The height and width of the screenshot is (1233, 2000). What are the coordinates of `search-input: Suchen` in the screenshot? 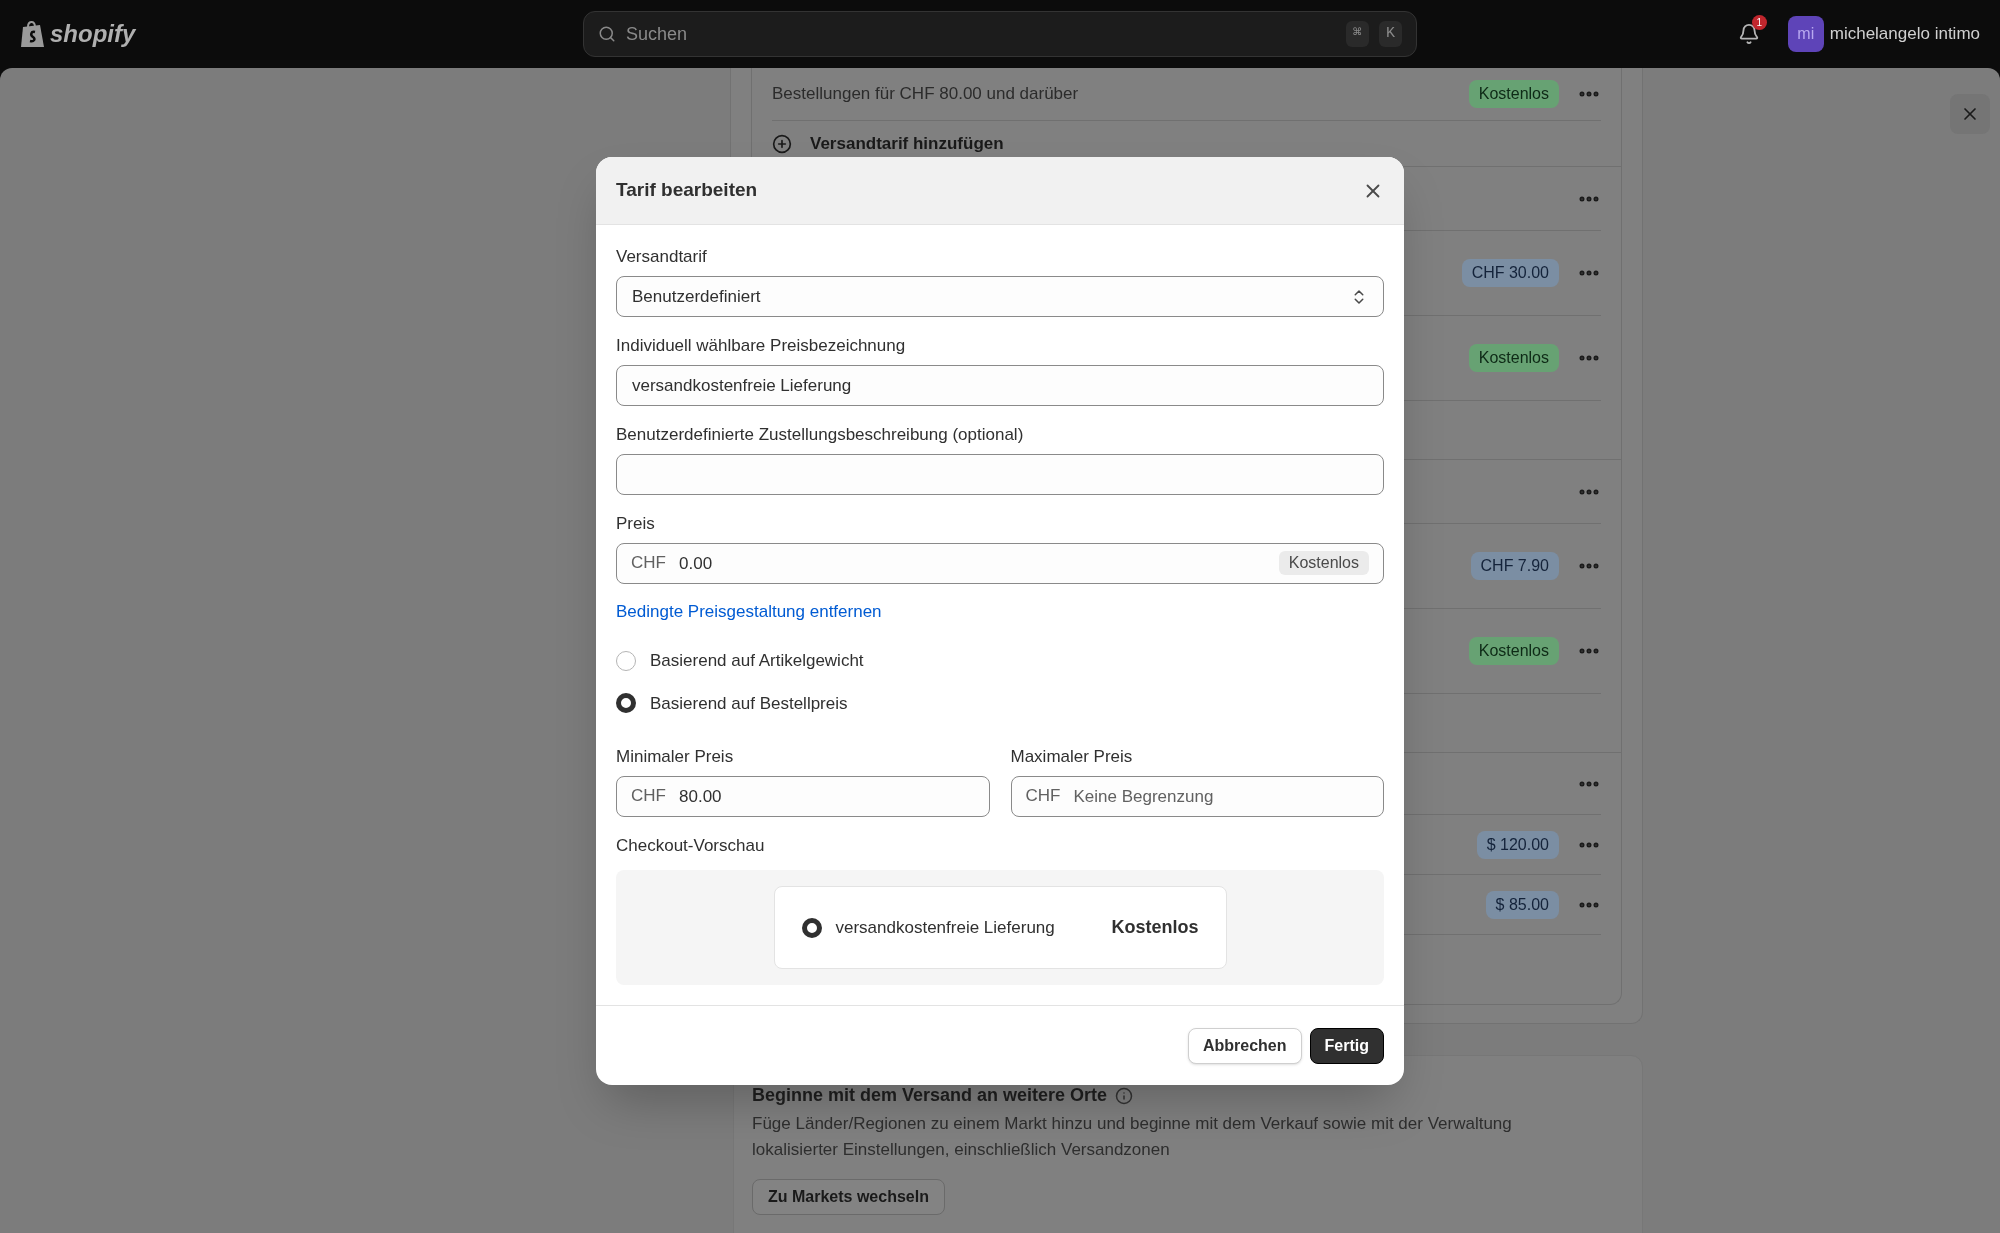 It's located at (981, 34).